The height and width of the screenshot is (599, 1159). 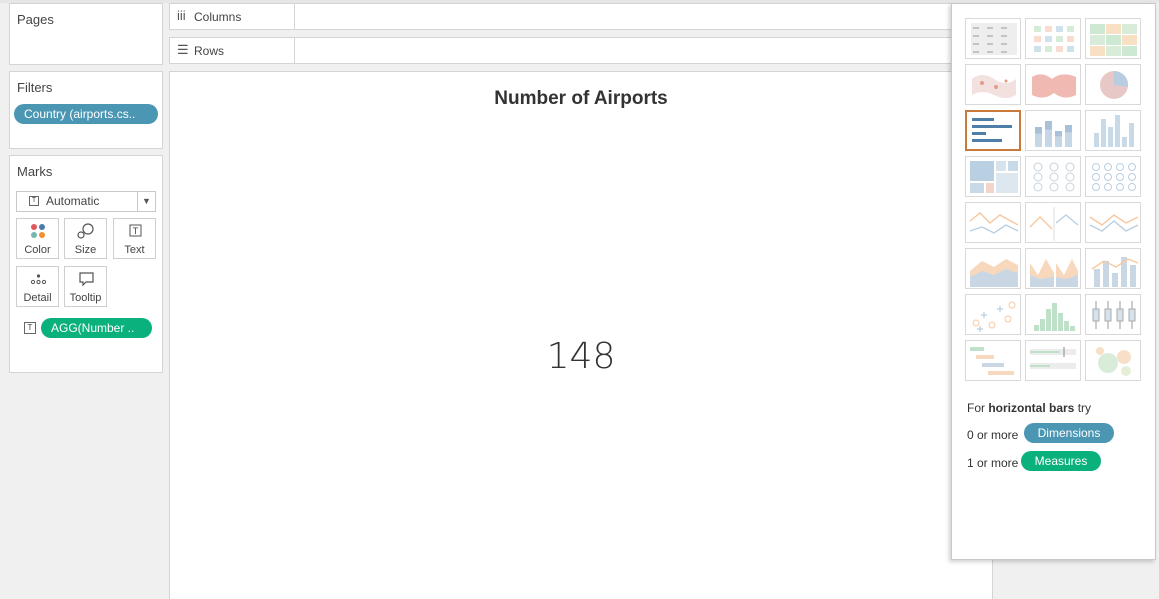 I want to click on gantt-chart-icon, so click(x=992, y=361).